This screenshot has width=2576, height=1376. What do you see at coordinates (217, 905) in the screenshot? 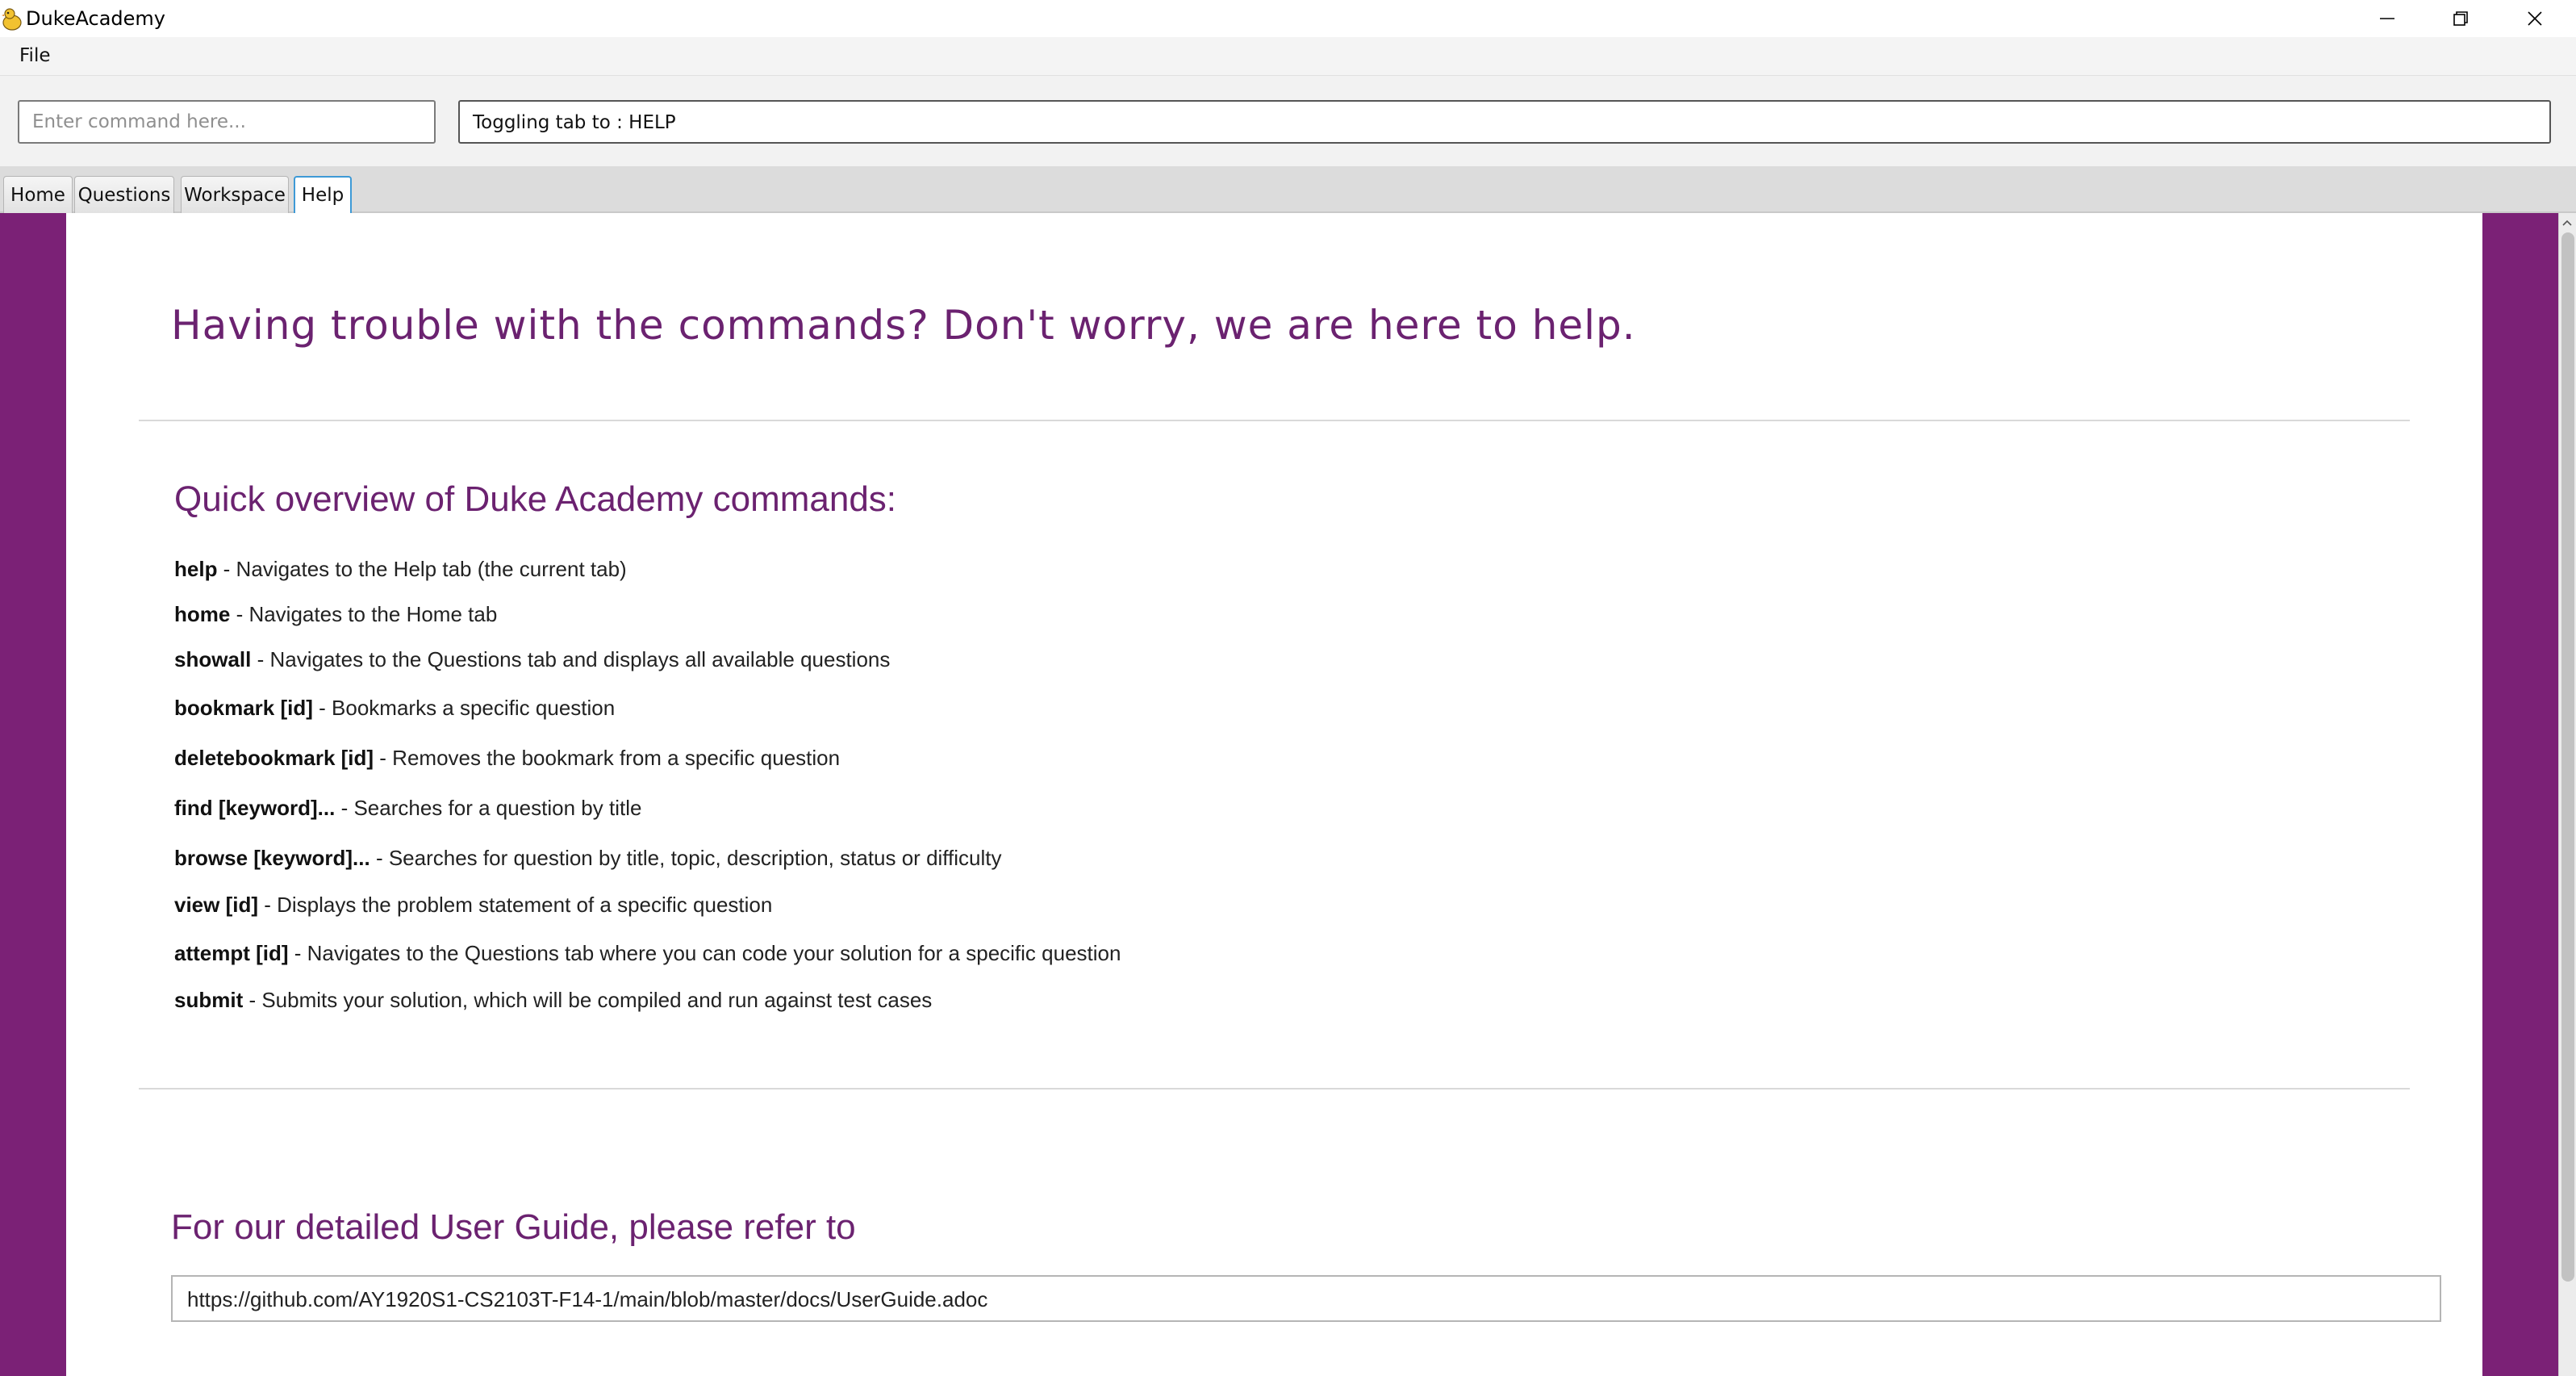
I see `command-keyword: view [id]` at bounding box center [217, 905].